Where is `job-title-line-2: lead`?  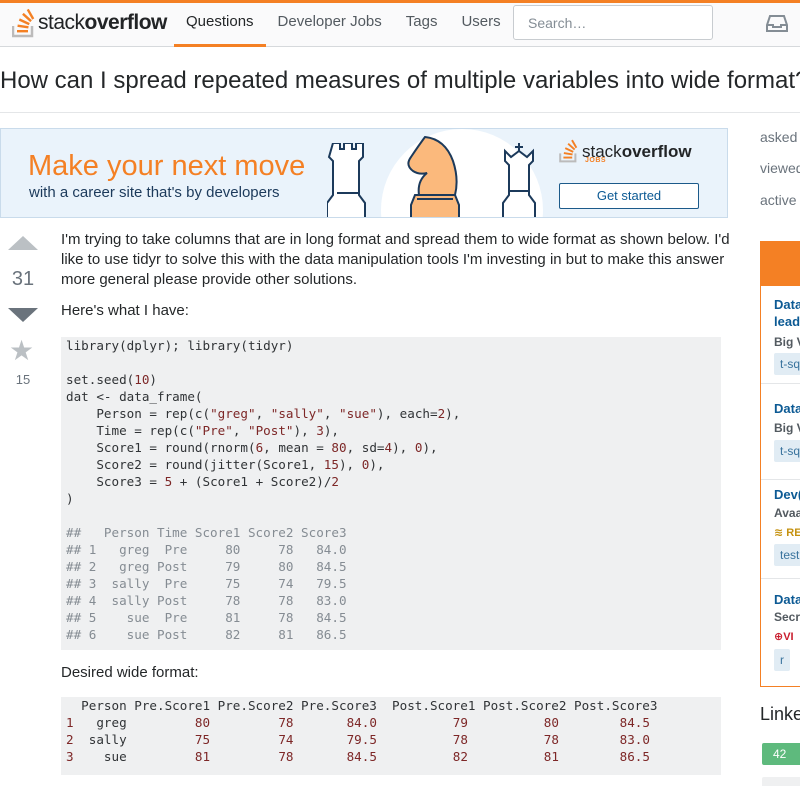
job-title-line-2: lead is located at coordinates (787, 321).